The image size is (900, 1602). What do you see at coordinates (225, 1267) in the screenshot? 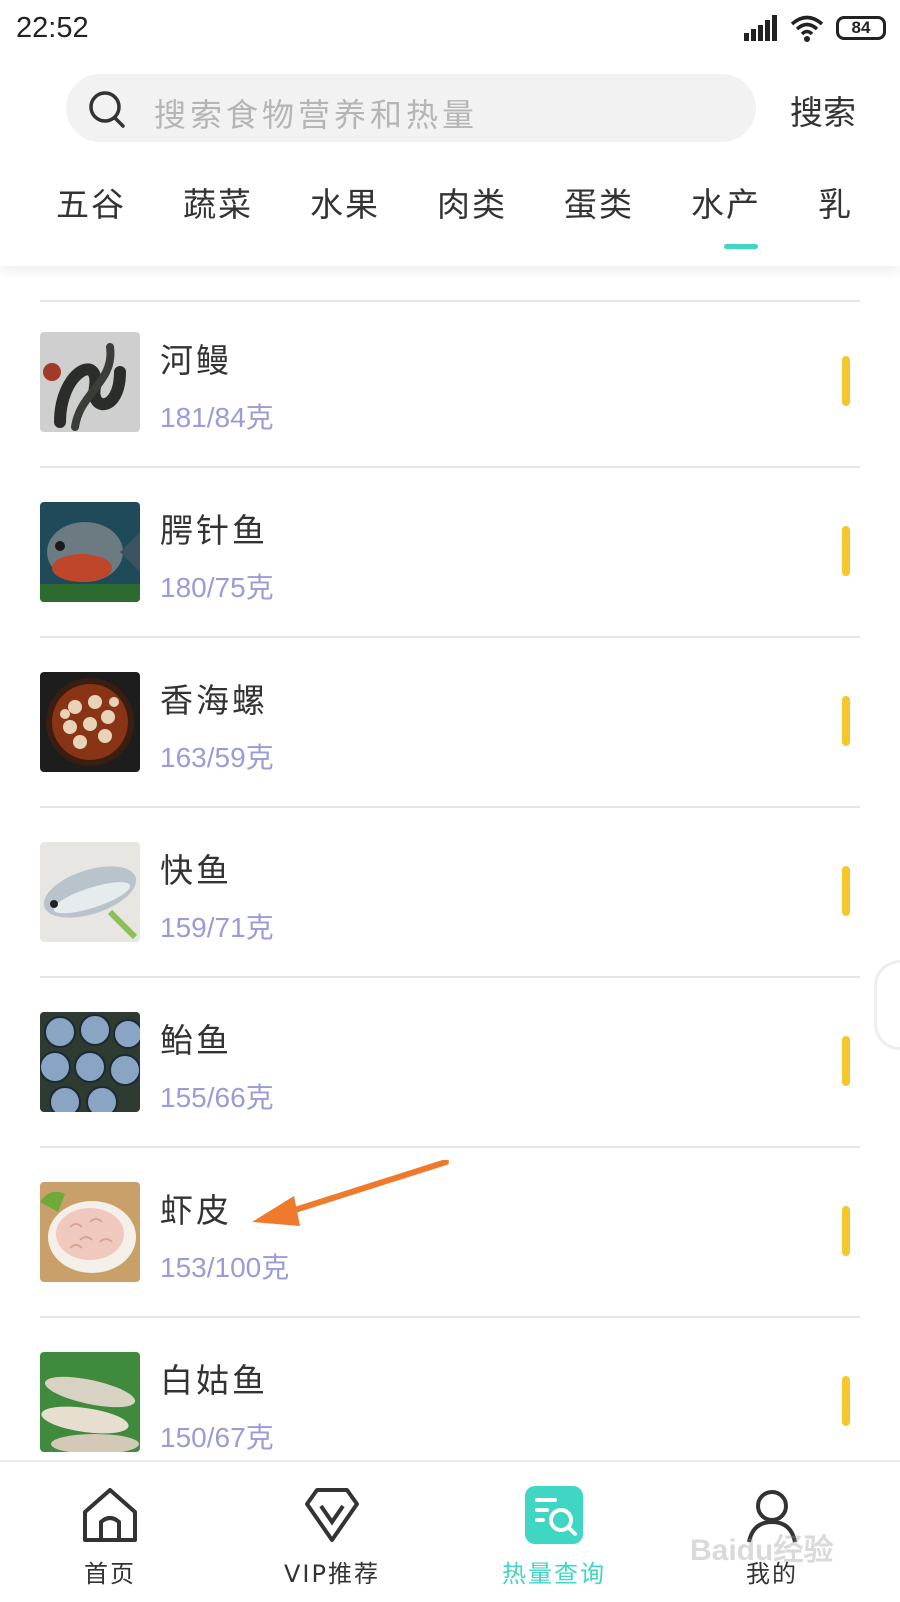
I see `food-calories: 153/100克` at bounding box center [225, 1267].